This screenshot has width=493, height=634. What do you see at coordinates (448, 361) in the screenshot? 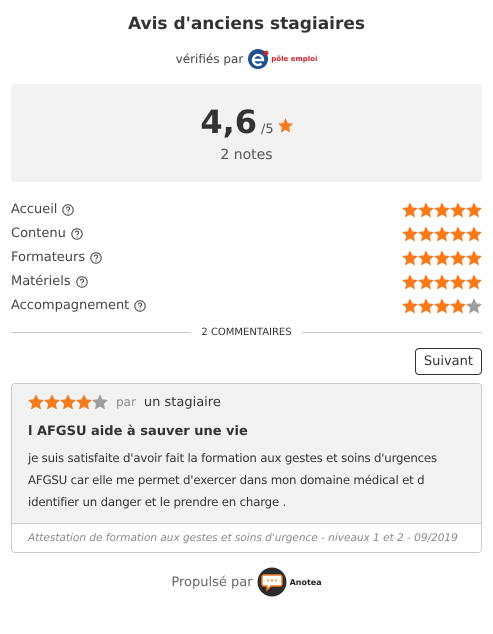
I see `next-button: Suivant` at bounding box center [448, 361].